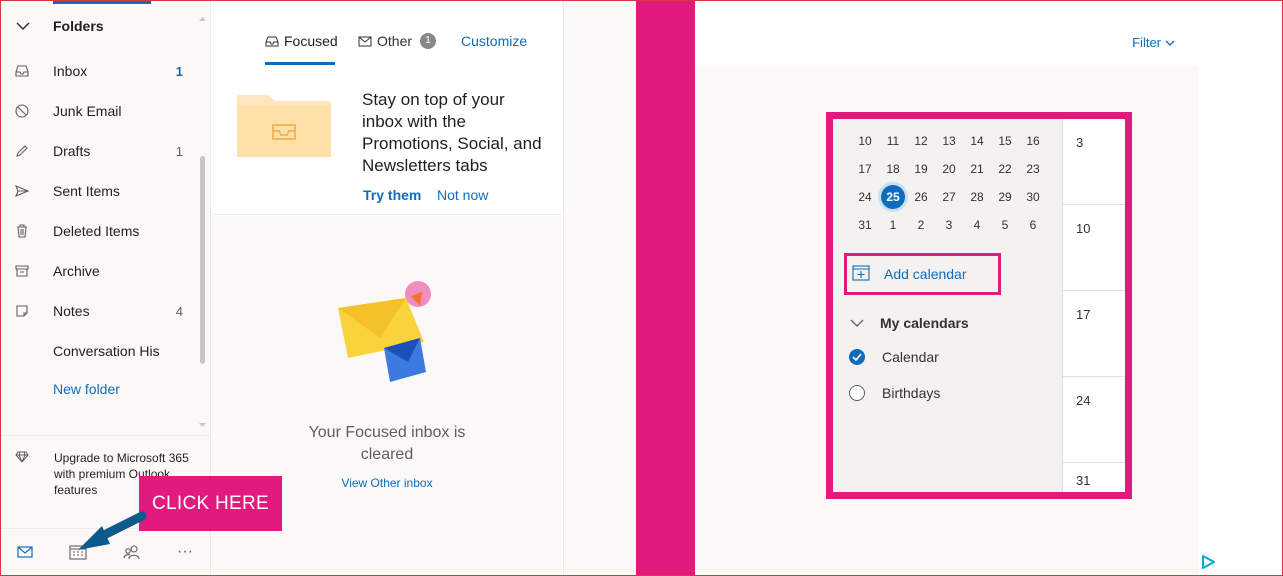 The height and width of the screenshot is (576, 1283). What do you see at coordinates (865, 169) in the screenshot?
I see `day-cell: 17` at bounding box center [865, 169].